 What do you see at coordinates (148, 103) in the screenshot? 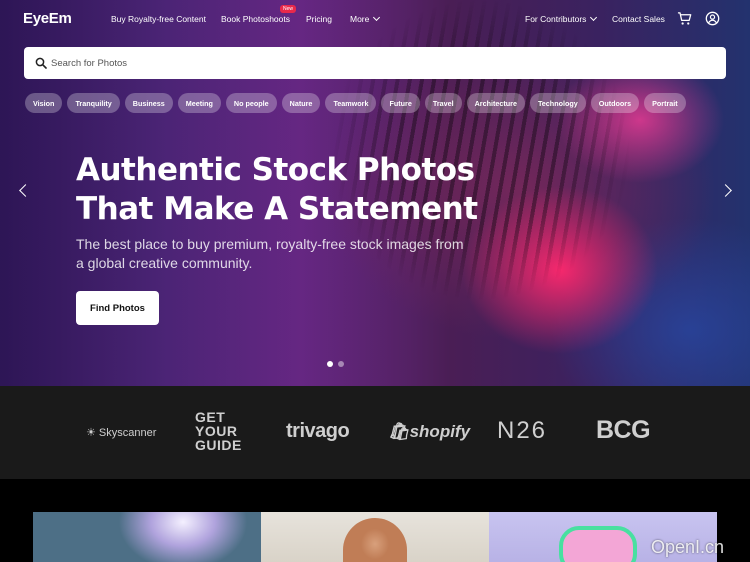
I see `tag-business: Business` at bounding box center [148, 103].